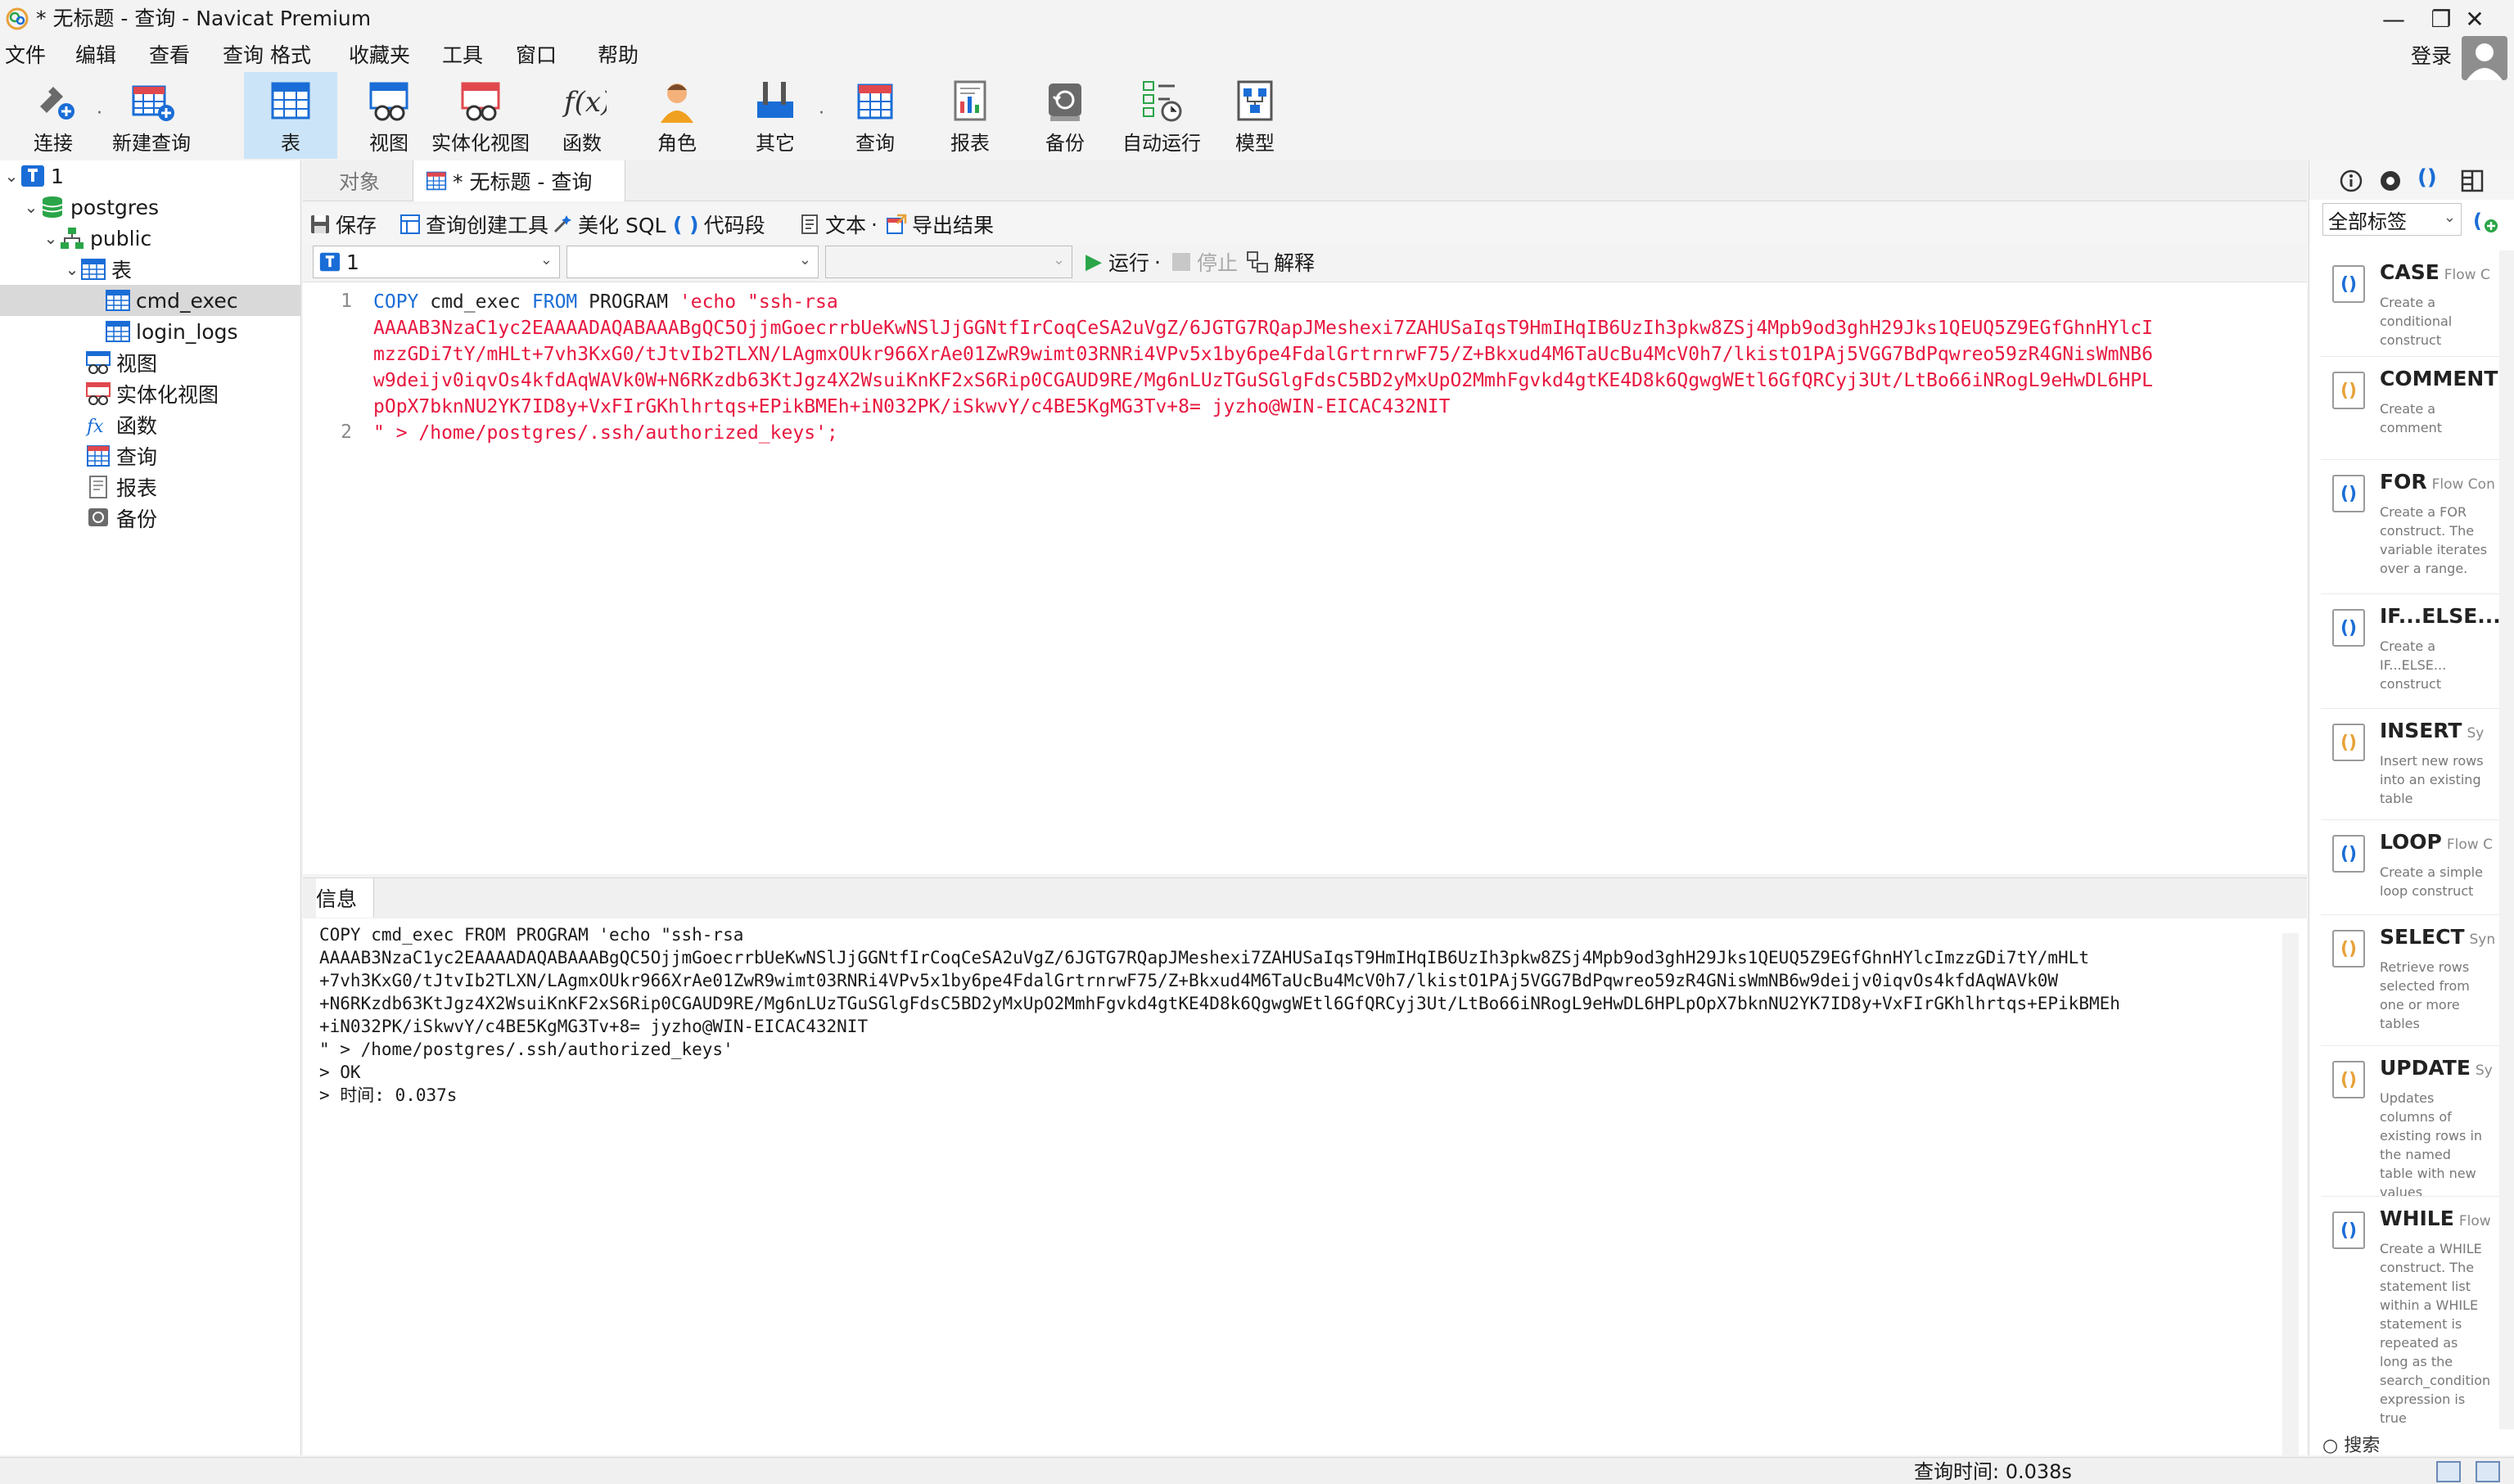 Image resolution: width=2514 pixels, height=1484 pixels. Describe the element at coordinates (2351, 1444) in the screenshot. I see `snippet-search-field: ○ 搜索` at that location.